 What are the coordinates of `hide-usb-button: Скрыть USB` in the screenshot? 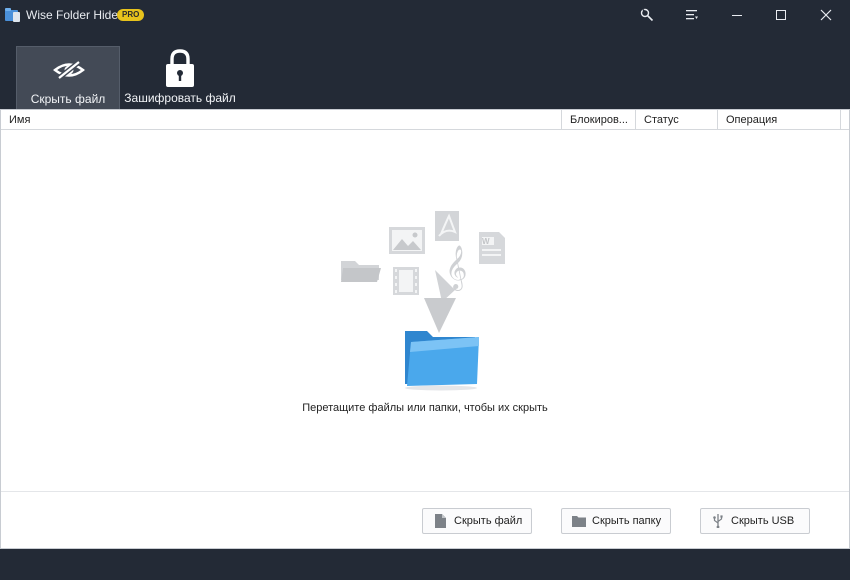 It's located at (755, 521).